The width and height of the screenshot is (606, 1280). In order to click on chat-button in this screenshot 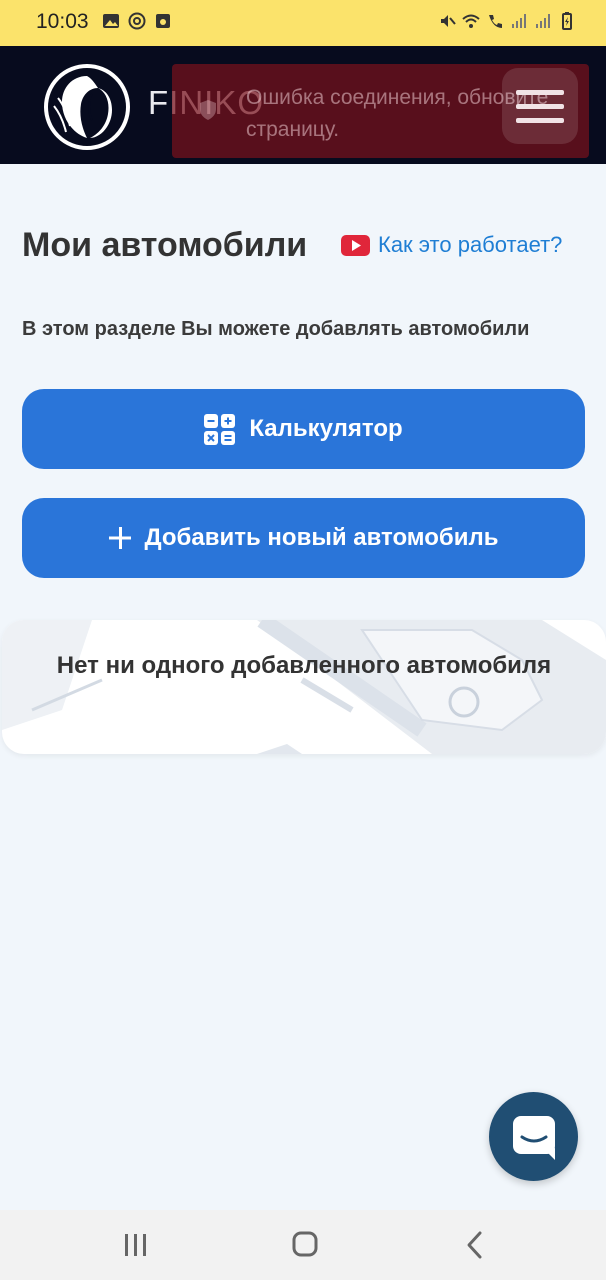, I will do `click(533, 1136)`.